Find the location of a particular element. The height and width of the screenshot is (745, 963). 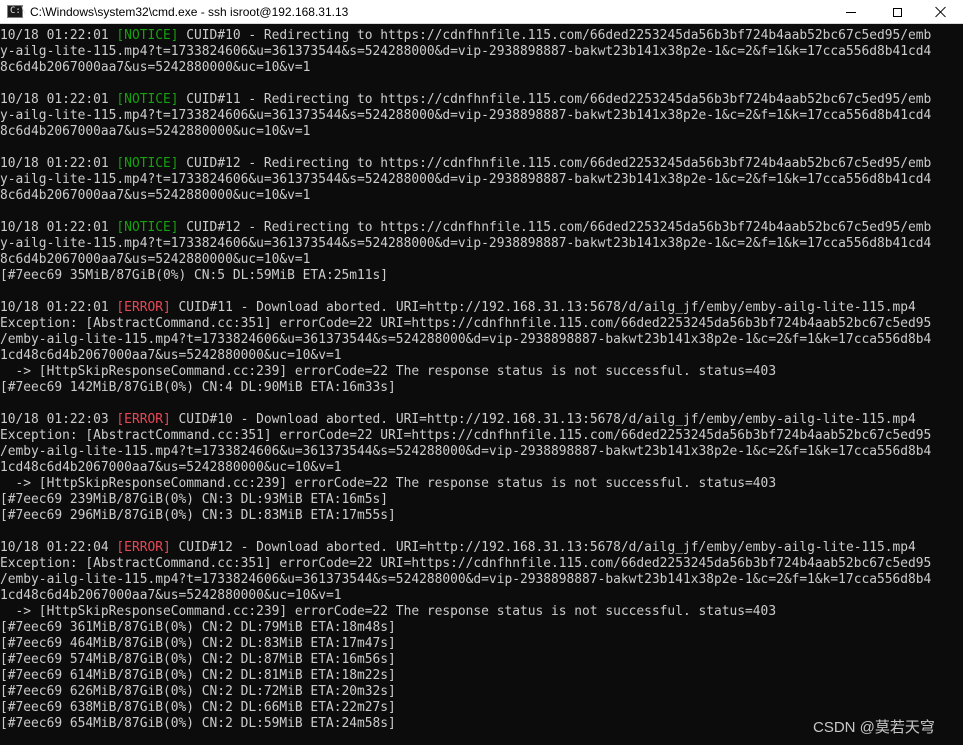

close-icon is located at coordinates (941, 12).